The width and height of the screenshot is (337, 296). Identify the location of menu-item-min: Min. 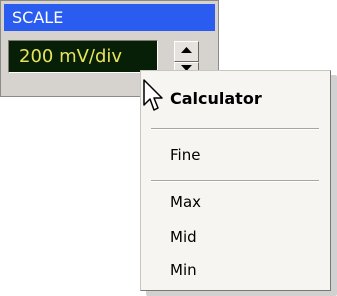
(183, 270).